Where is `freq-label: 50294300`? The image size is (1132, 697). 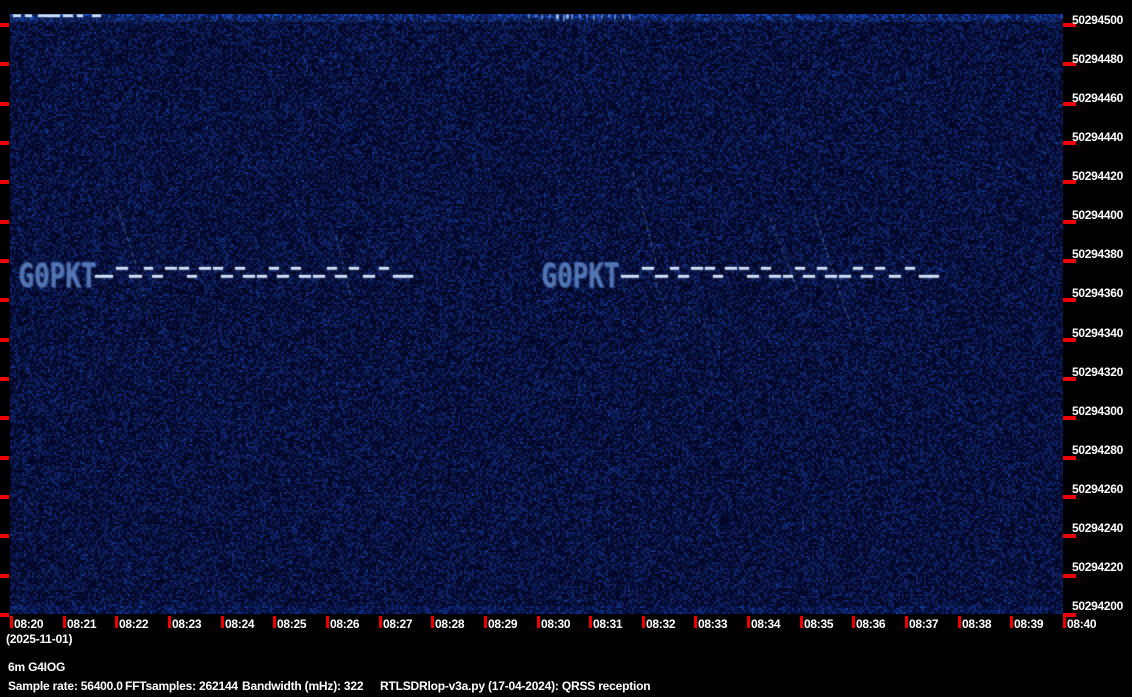 freq-label: 50294300 is located at coordinates (1097, 411).